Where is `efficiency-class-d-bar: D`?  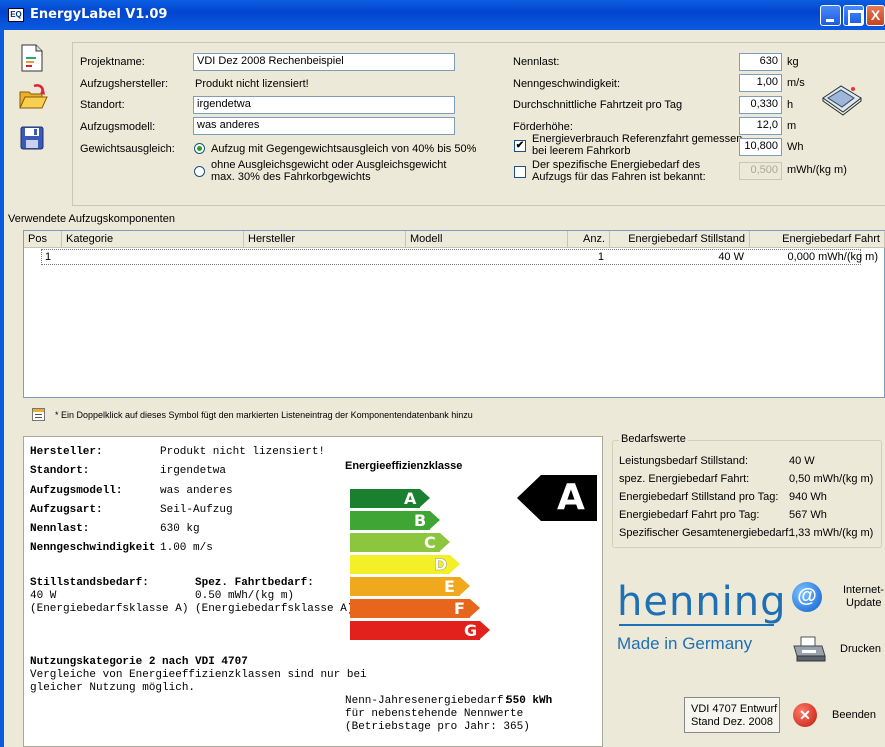 efficiency-class-d-bar: D is located at coordinates (405, 564).